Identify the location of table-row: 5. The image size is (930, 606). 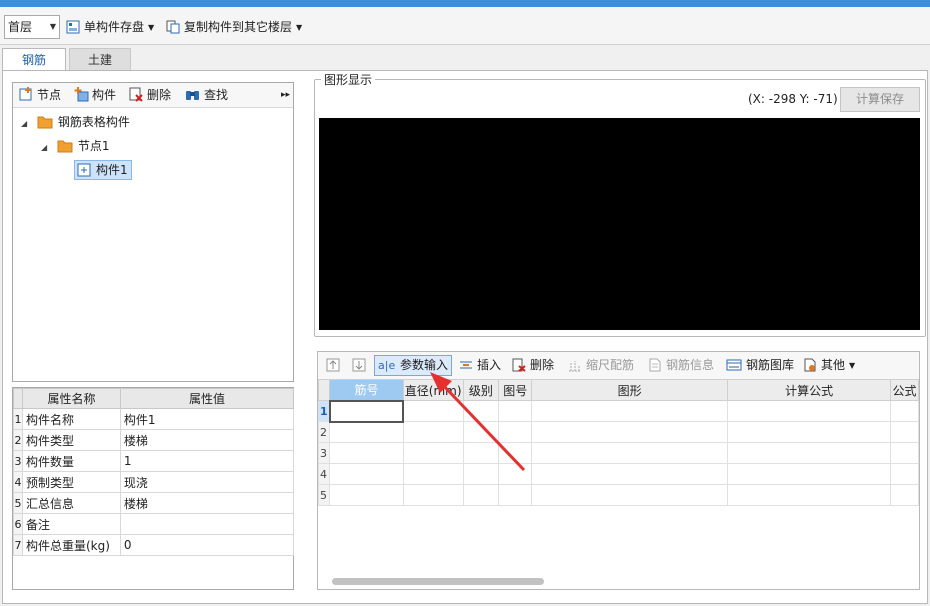
(618, 495).